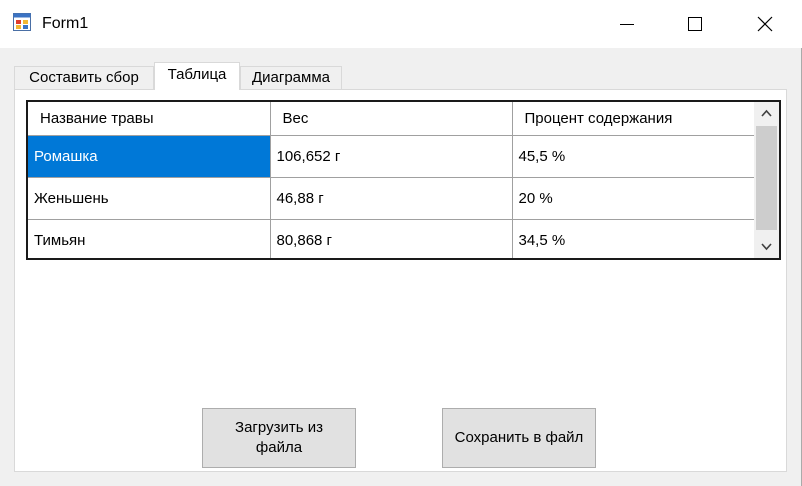 Image resolution: width=802 pixels, height=486 pixels. I want to click on table-row: Ромашка 106,652 г 45,5 %, so click(391, 156).